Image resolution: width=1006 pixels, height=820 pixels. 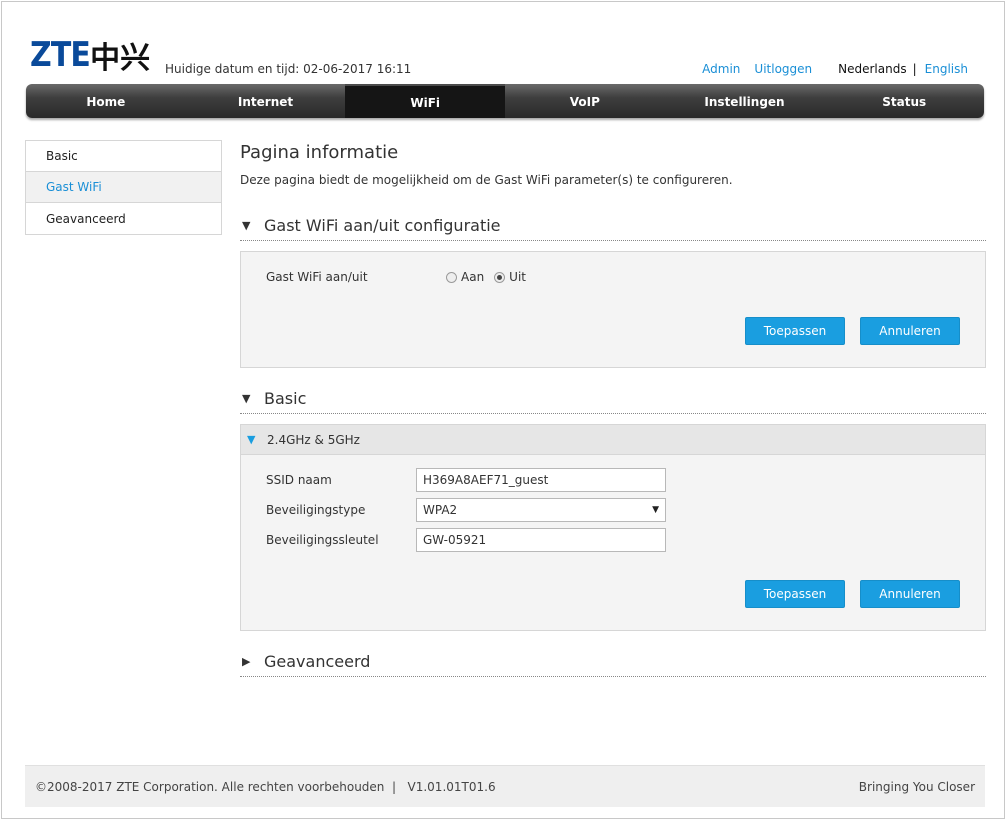 What do you see at coordinates (60, 55) in the screenshot?
I see `logo-latin: ZTE` at bounding box center [60, 55].